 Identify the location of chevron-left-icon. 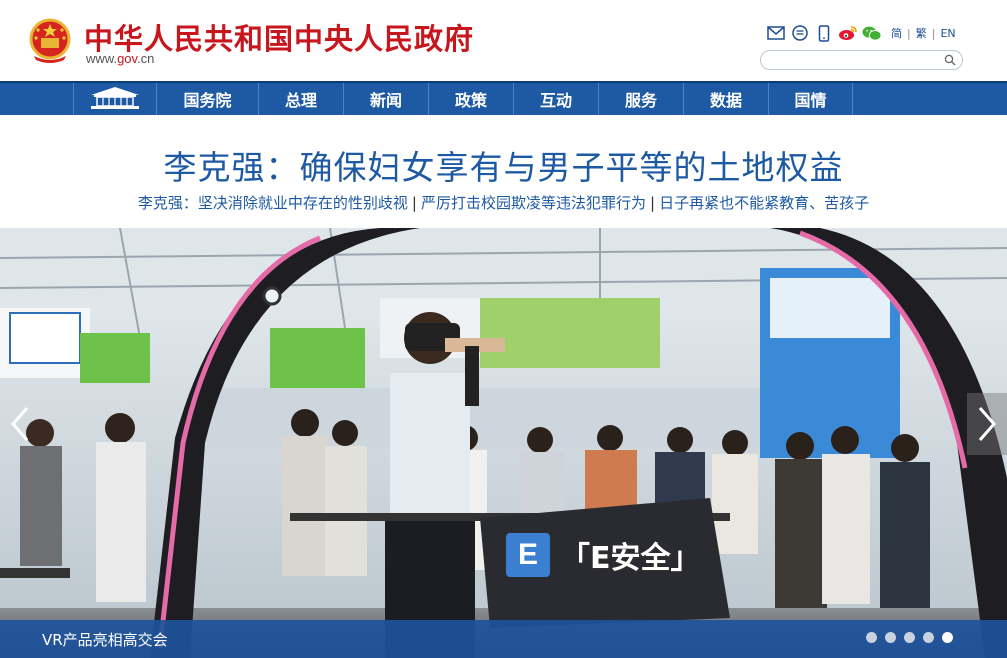
(20, 424).